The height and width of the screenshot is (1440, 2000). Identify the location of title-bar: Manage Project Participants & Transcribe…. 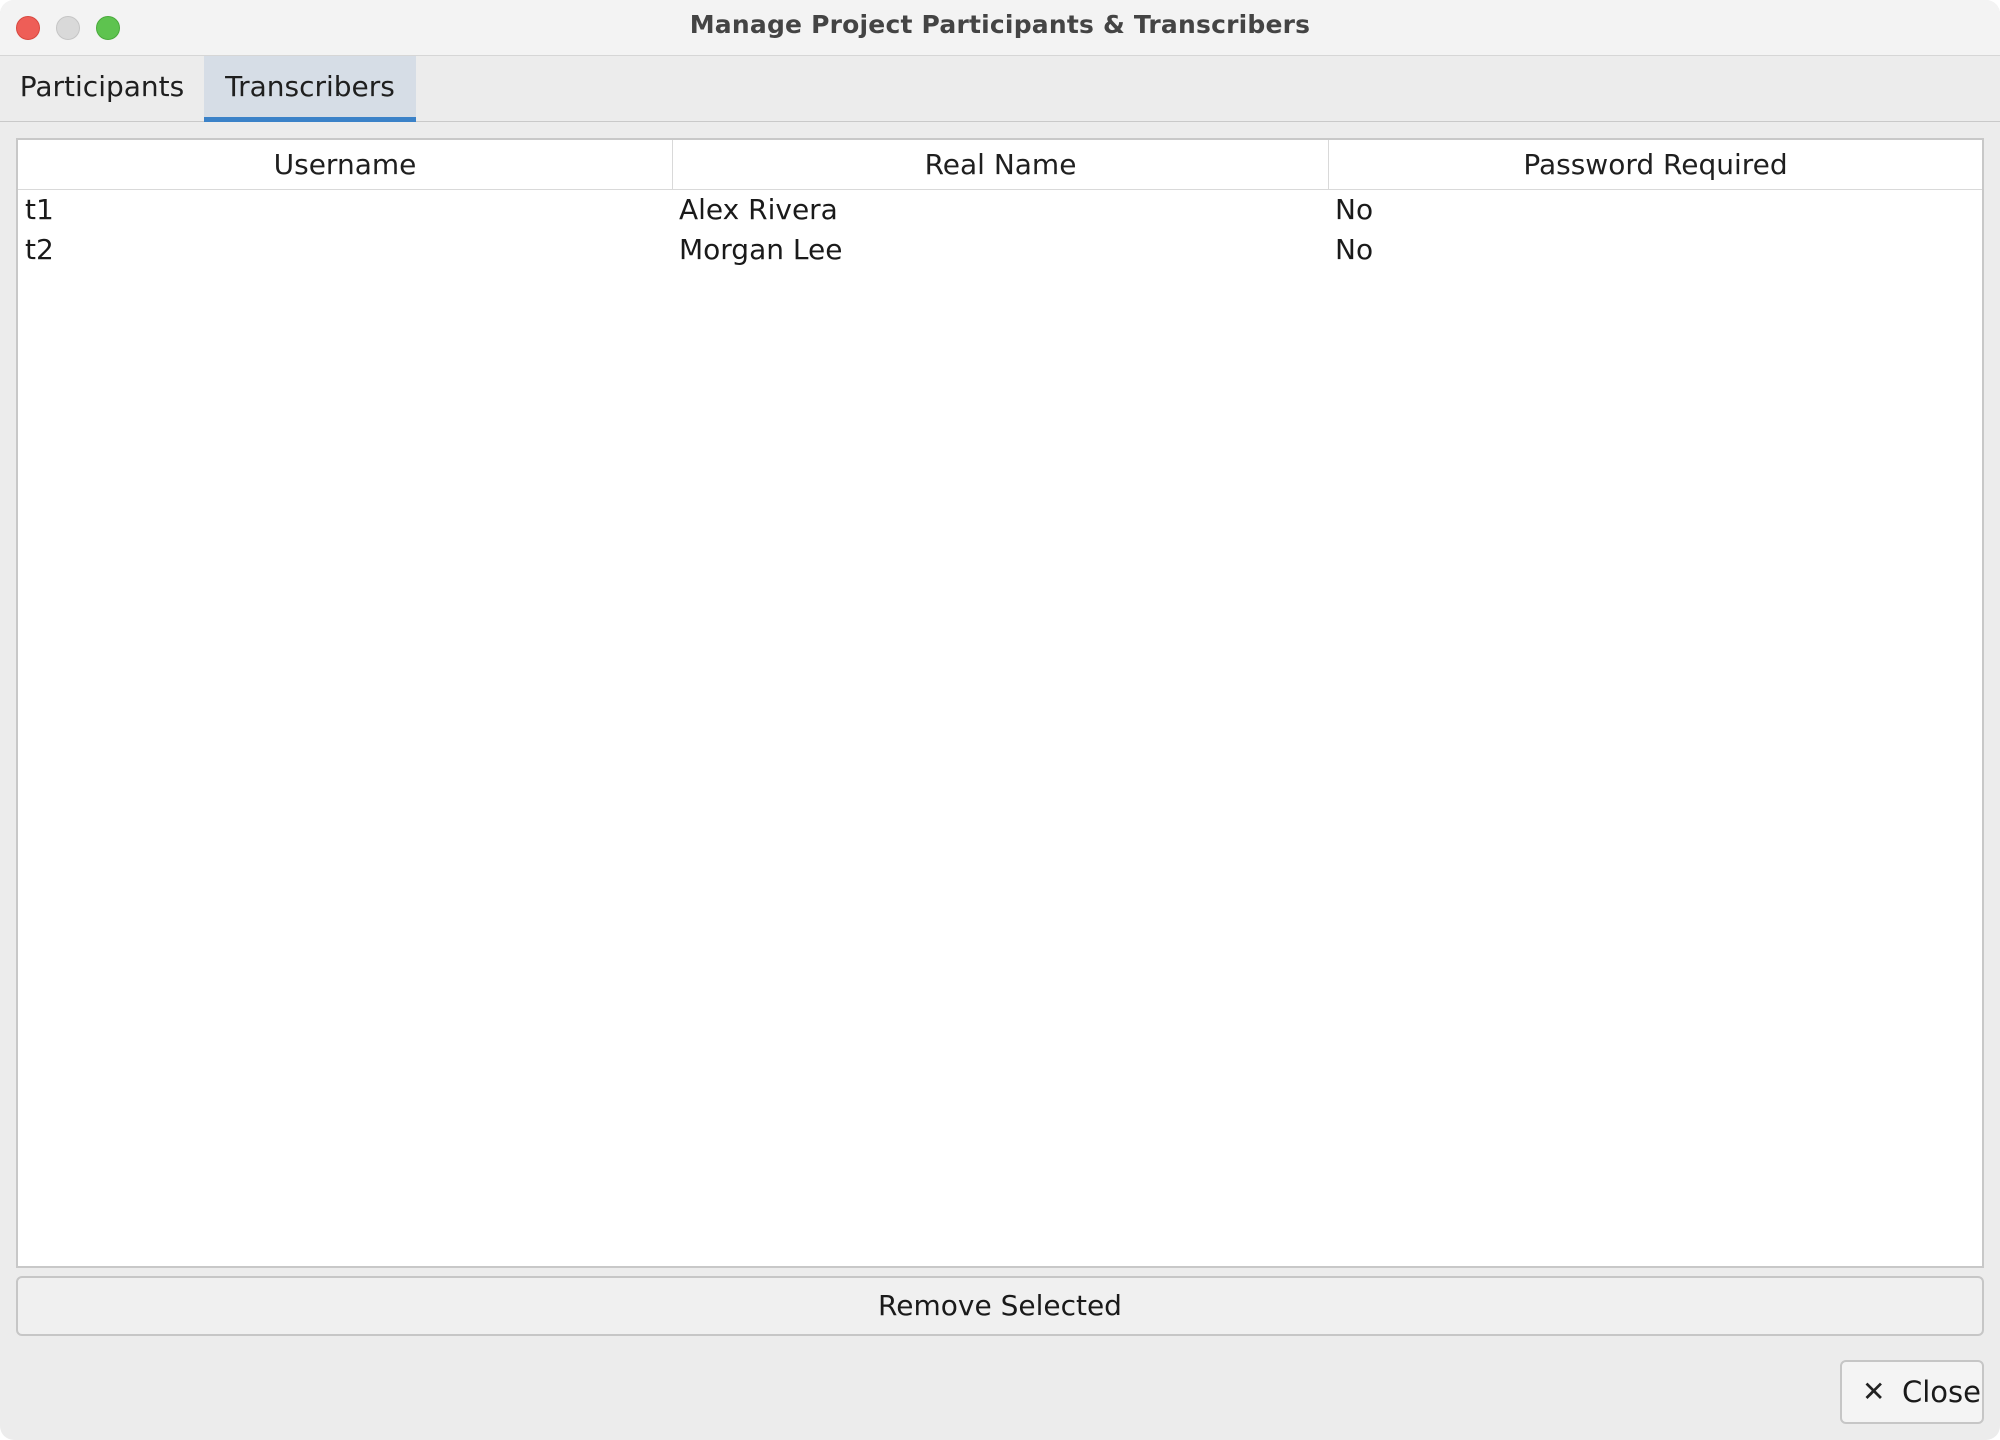
(1000, 28).